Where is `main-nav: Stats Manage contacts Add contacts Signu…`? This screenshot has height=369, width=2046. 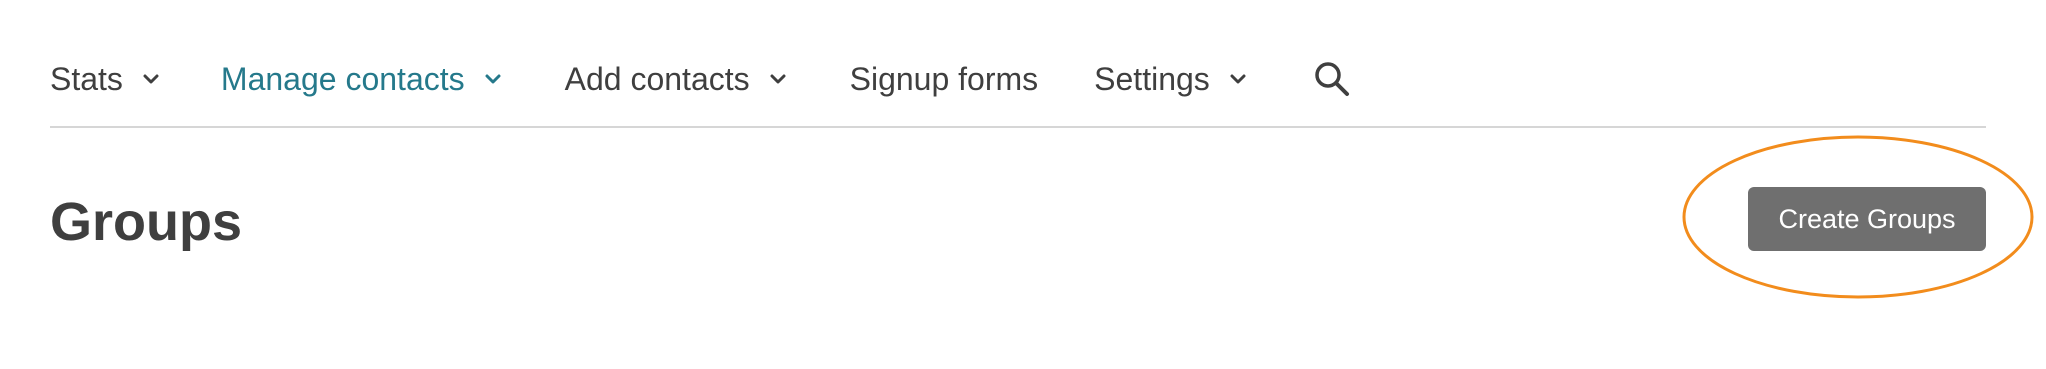
main-nav: Stats Manage contacts Add contacts Signu… is located at coordinates (701, 79).